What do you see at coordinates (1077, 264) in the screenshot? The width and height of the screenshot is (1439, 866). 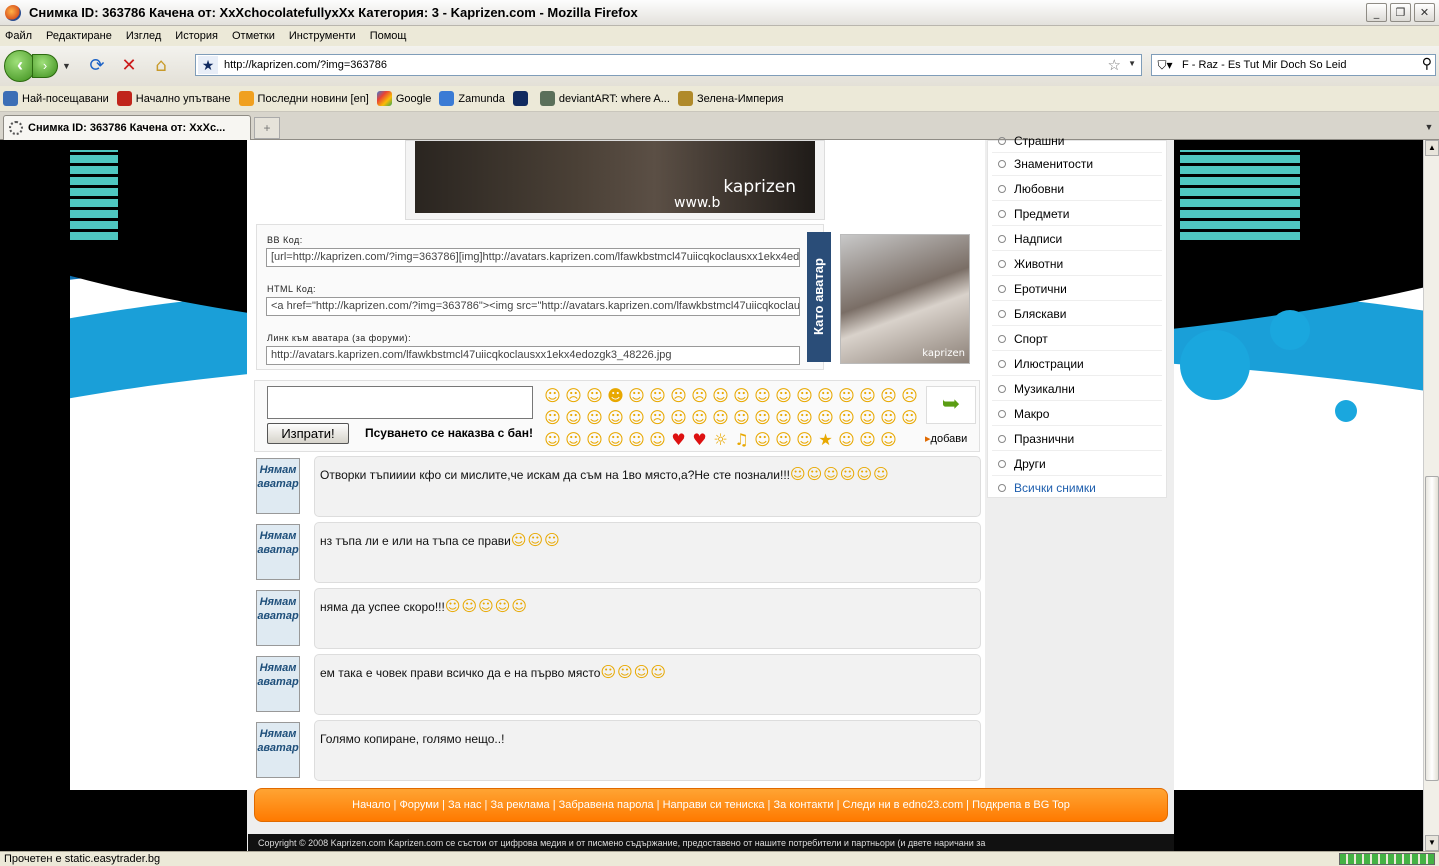 I see `category-animals: Животни` at bounding box center [1077, 264].